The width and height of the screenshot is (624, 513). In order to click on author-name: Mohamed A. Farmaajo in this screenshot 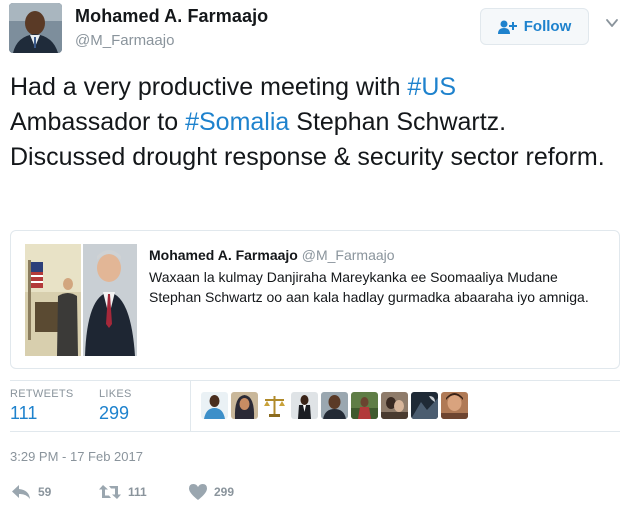, I will do `click(171, 16)`.